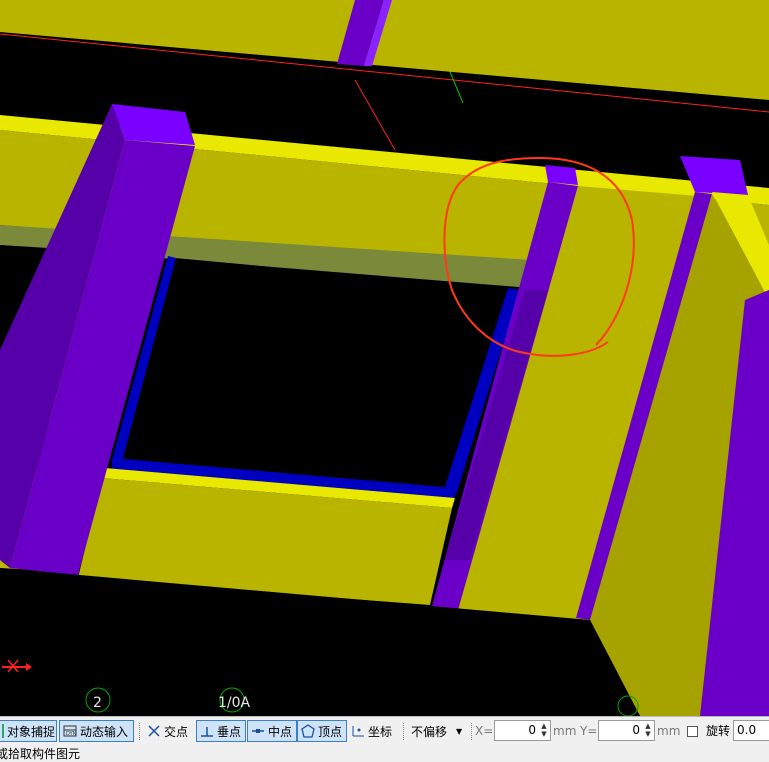  Describe the element at coordinates (522, 730) in the screenshot. I see `x-coordinate-input: 0 ▲ ▼` at that location.